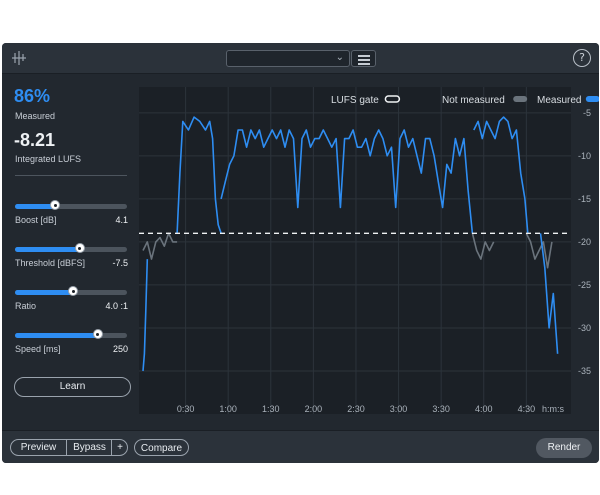 The height and width of the screenshot is (495, 600). What do you see at coordinates (228, 409) in the screenshot?
I see `x-tick-label: 1:00` at bounding box center [228, 409].